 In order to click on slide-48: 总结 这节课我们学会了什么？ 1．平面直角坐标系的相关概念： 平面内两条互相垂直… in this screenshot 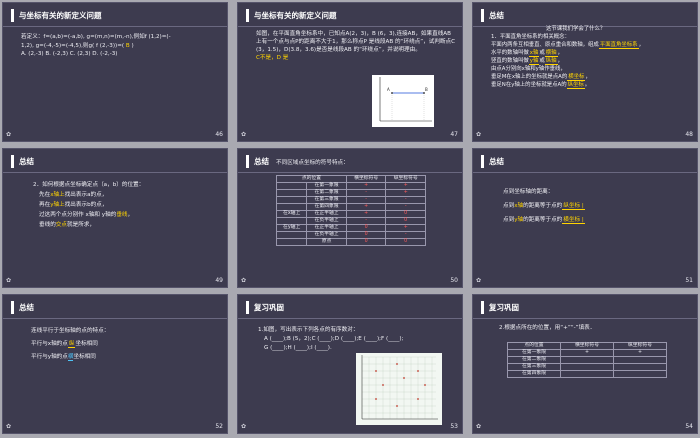, I will do `click(585, 72)`.